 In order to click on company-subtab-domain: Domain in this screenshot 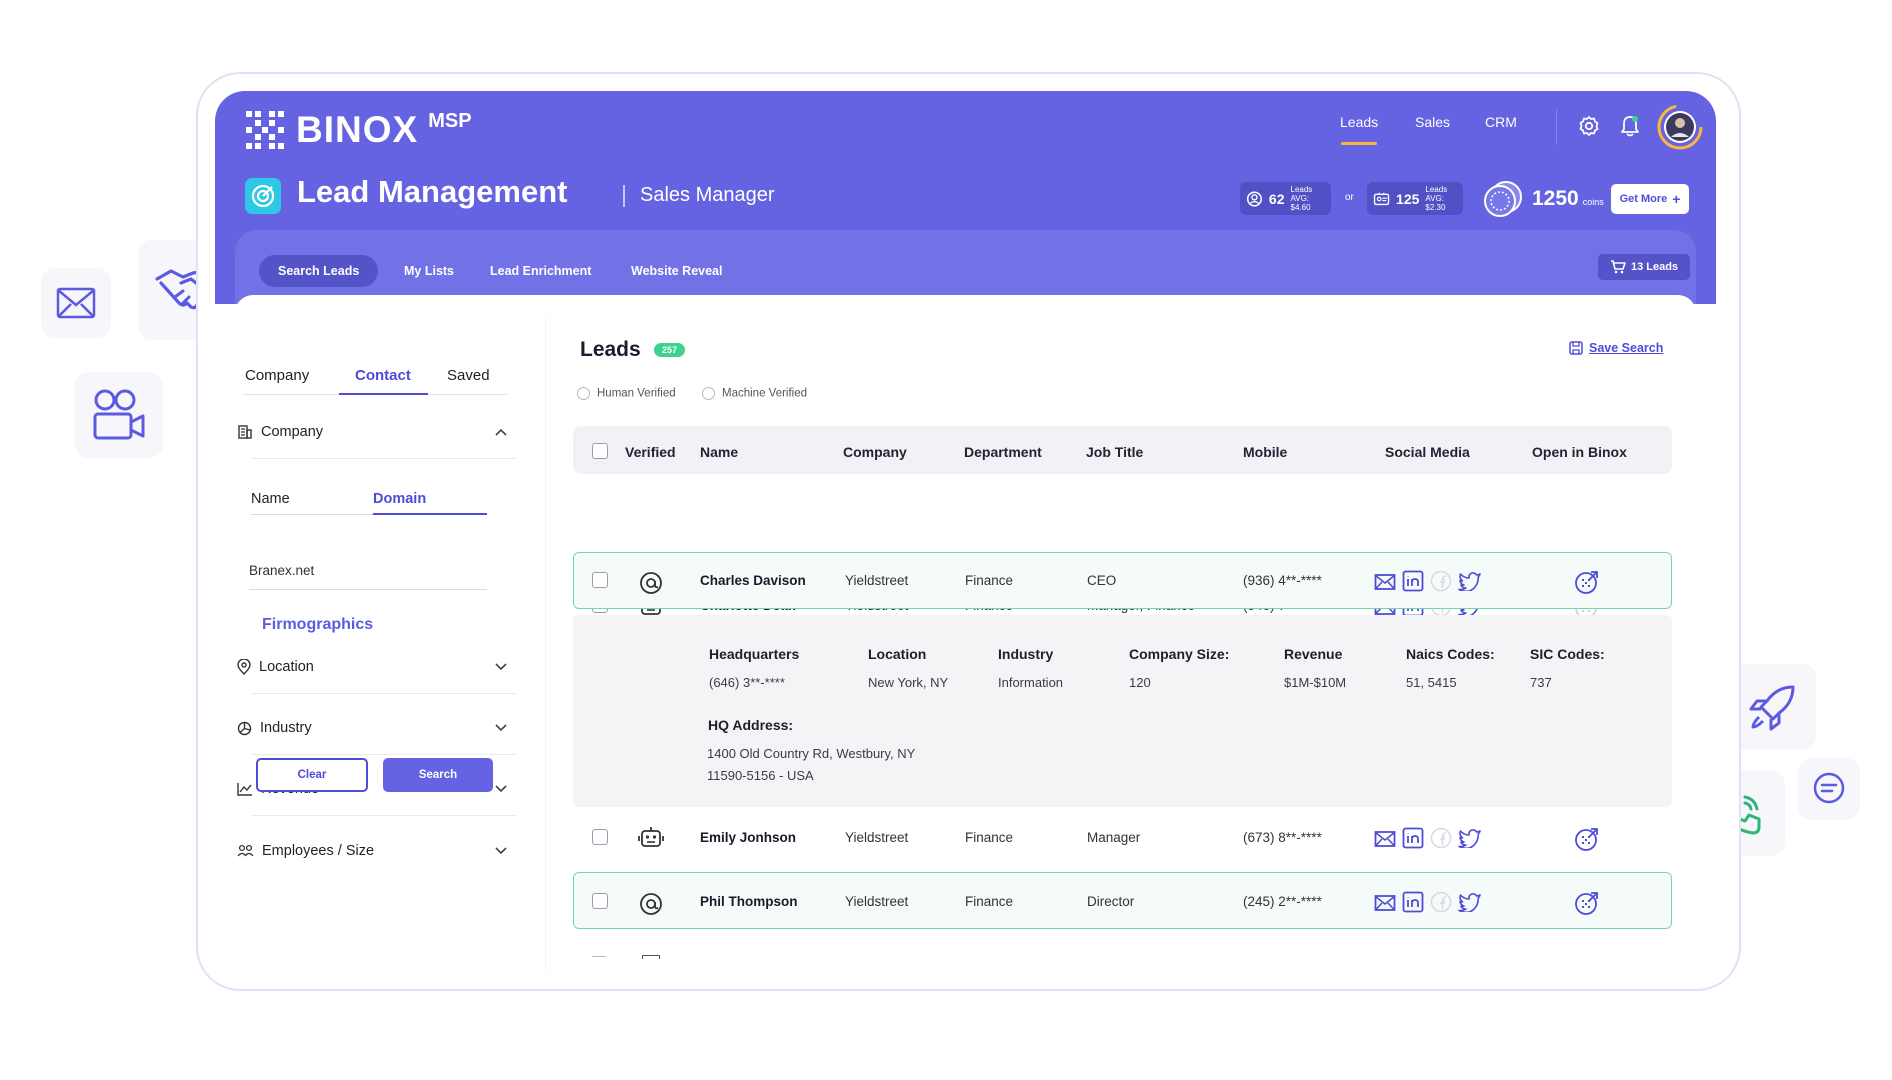, I will do `click(399, 499)`.